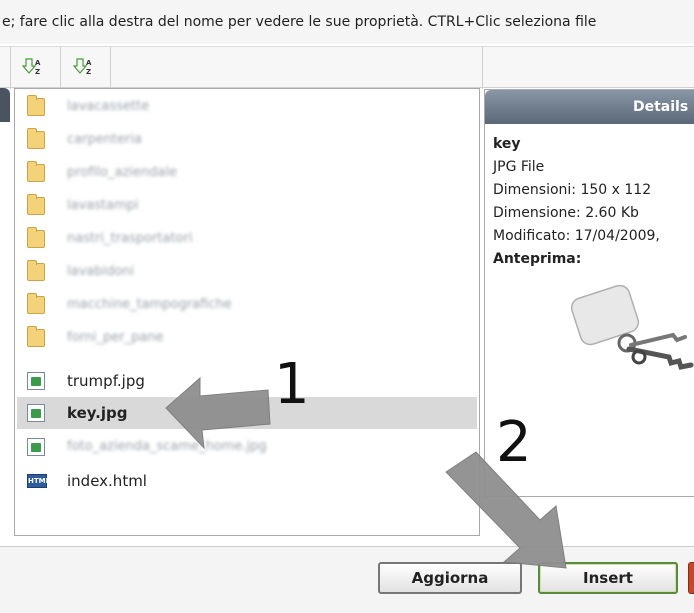  Describe the element at coordinates (130, 238) in the screenshot. I see `file-name: nastri_trasportatori` at that location.